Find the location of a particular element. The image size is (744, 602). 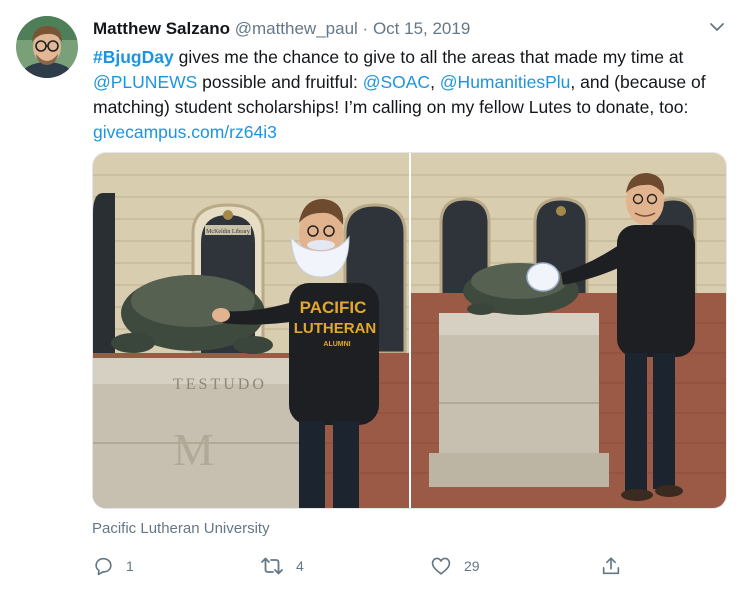

mention-soac: @SOAC is located at coordinates (396, 82).